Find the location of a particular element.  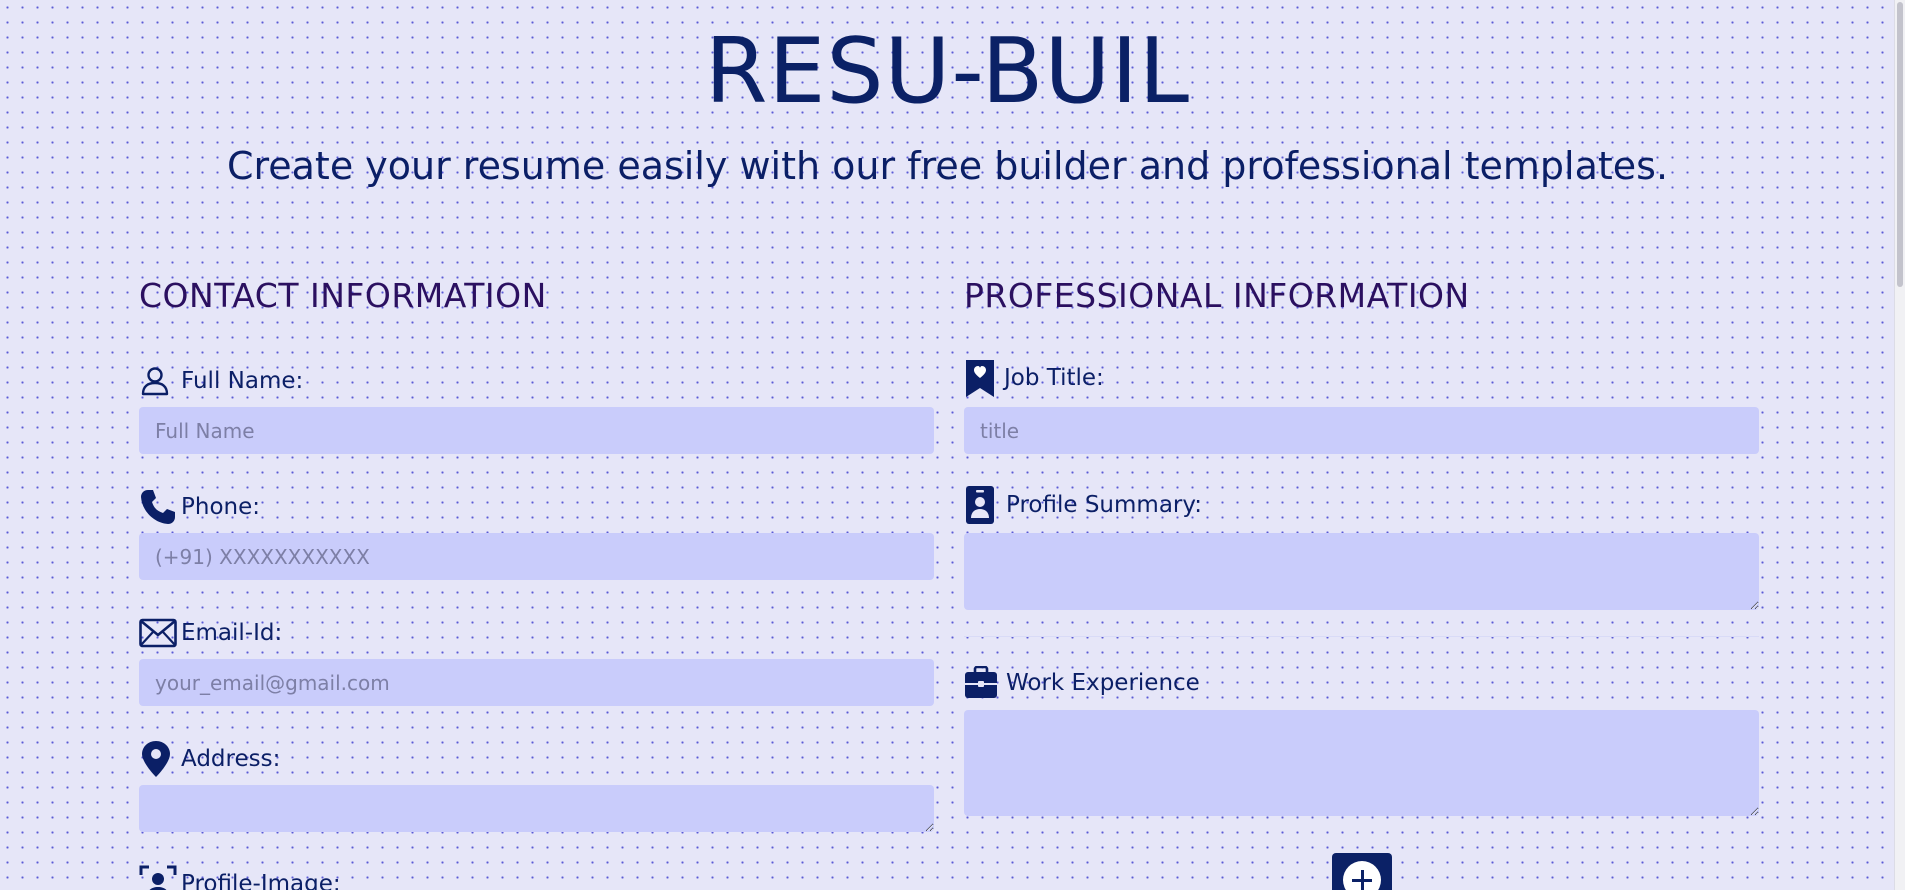

address-label: Address: is located at coordinates (209, 759).